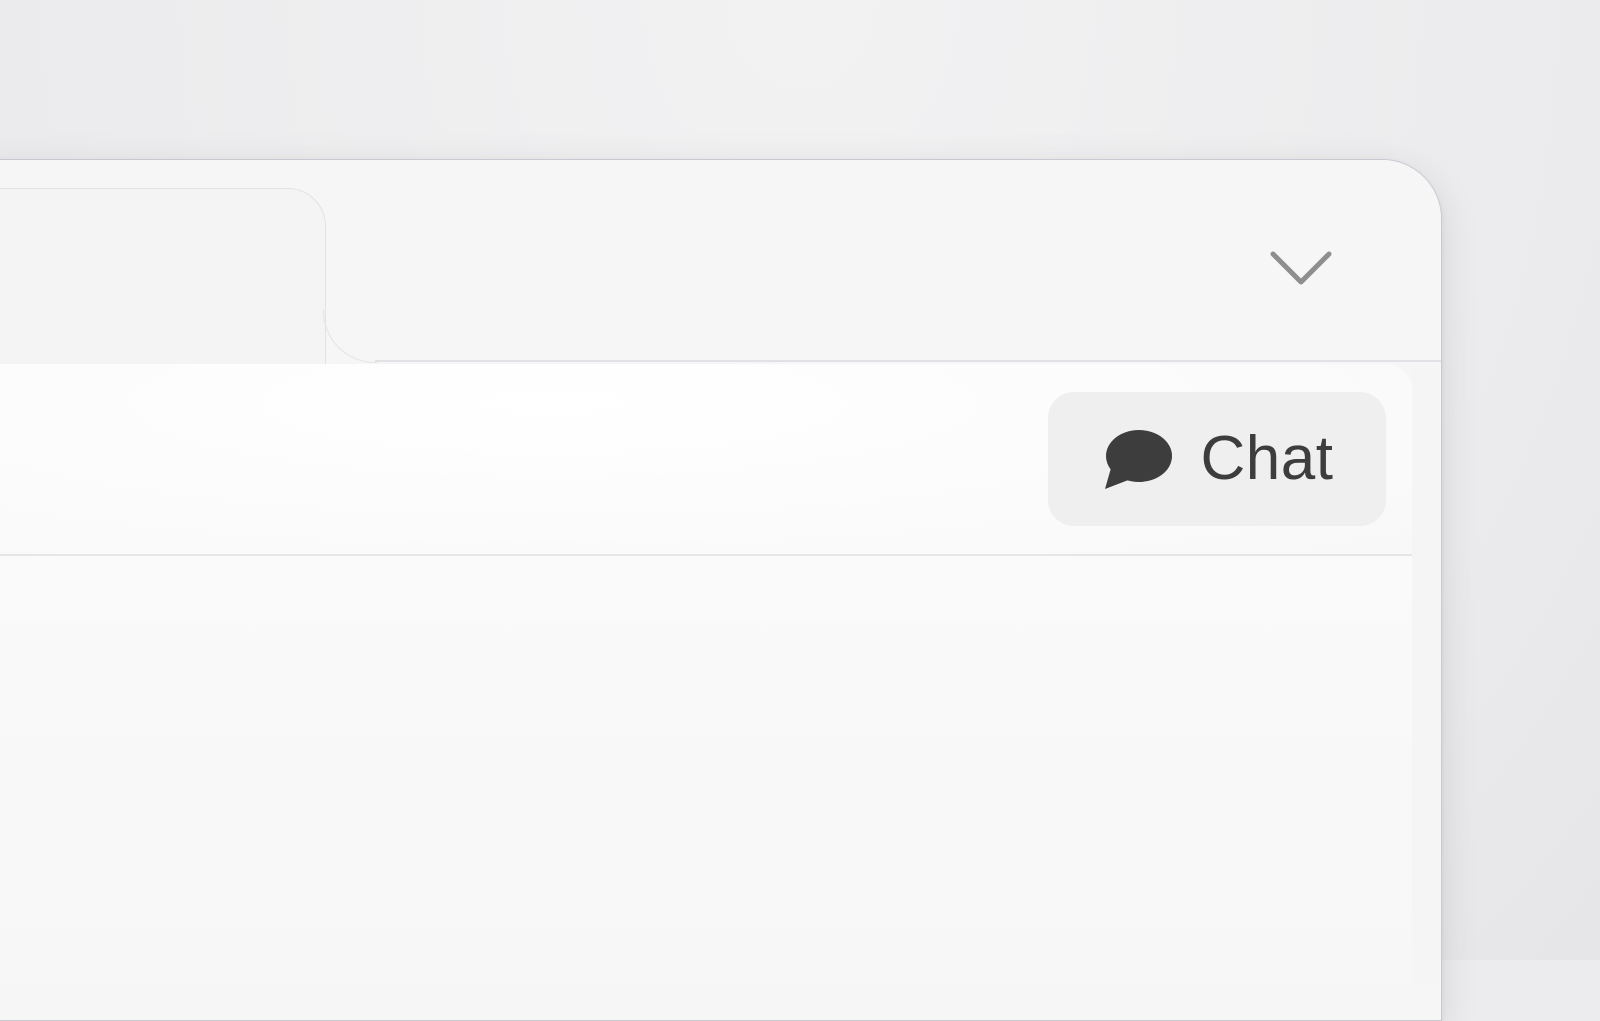  I want to click on active-tab, so click(163, 276).